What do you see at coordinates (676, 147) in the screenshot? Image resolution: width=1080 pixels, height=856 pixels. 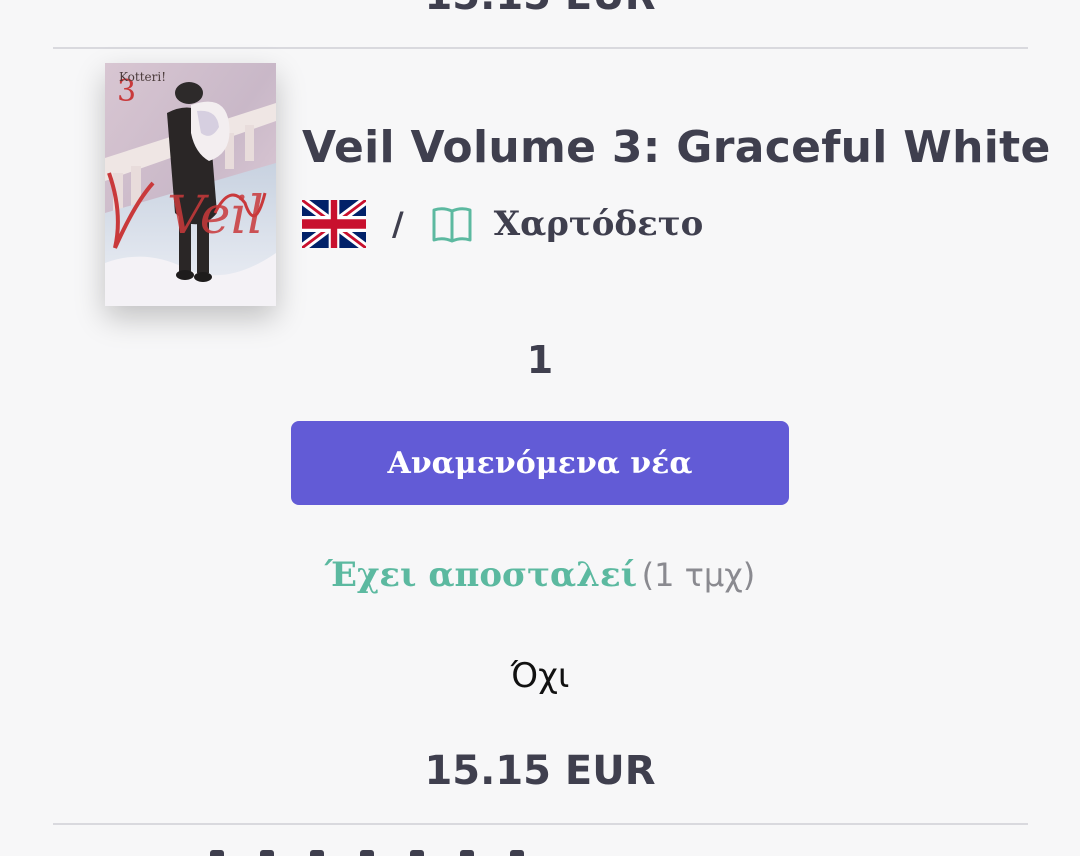 I see `product-title: Veil Volume 3: Graceful White` at bounding box center [676, 147].